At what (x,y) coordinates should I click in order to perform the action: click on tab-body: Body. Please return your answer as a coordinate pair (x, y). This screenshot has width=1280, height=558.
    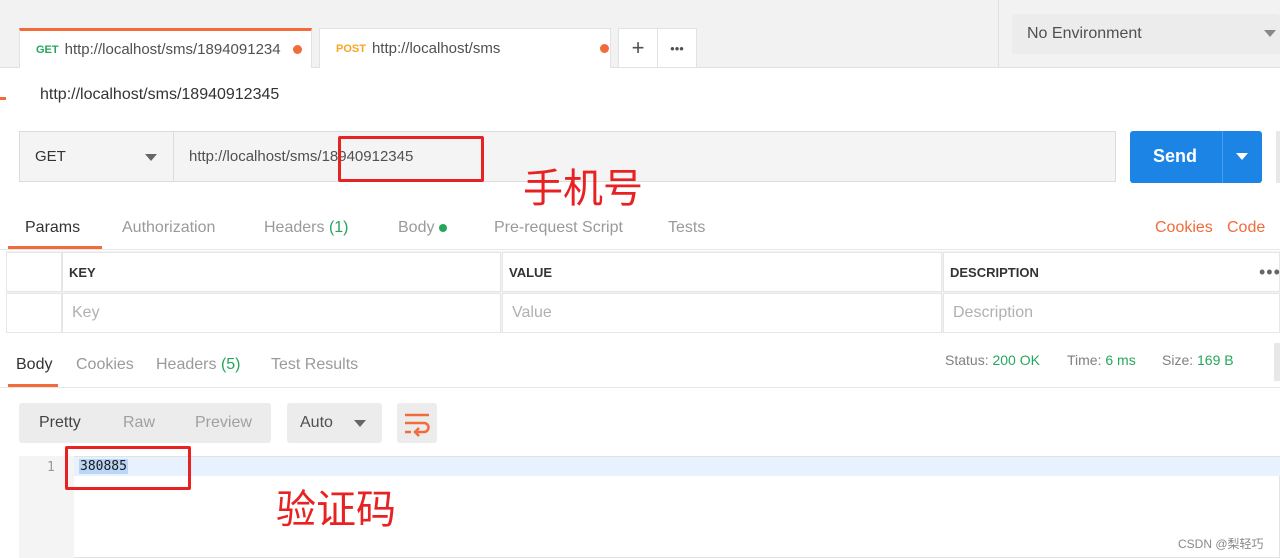
    Looking at the image, I should click on (423, 228).